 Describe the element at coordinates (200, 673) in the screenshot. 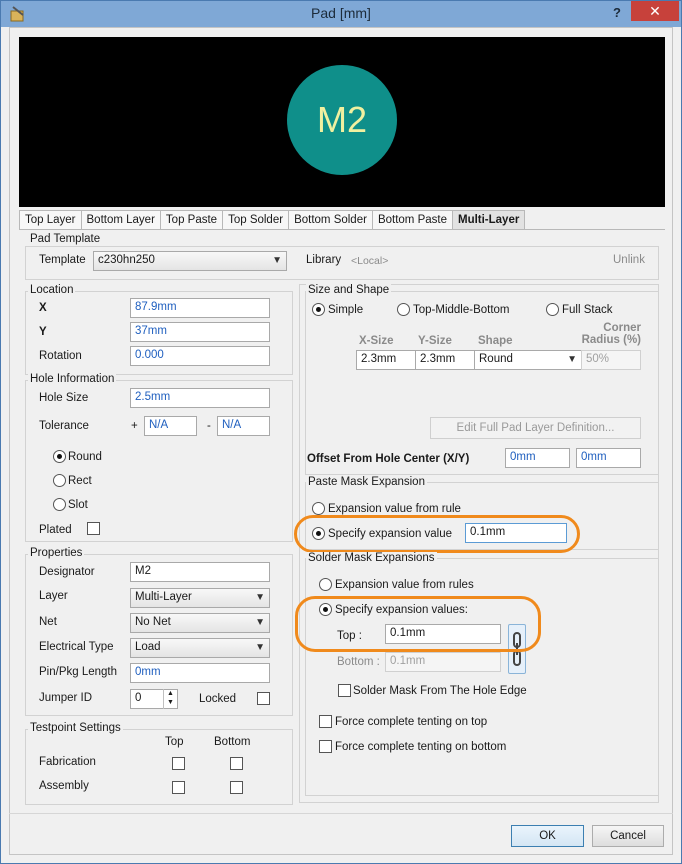

I see `pin-pkg-length-field: 0mm` at that location.